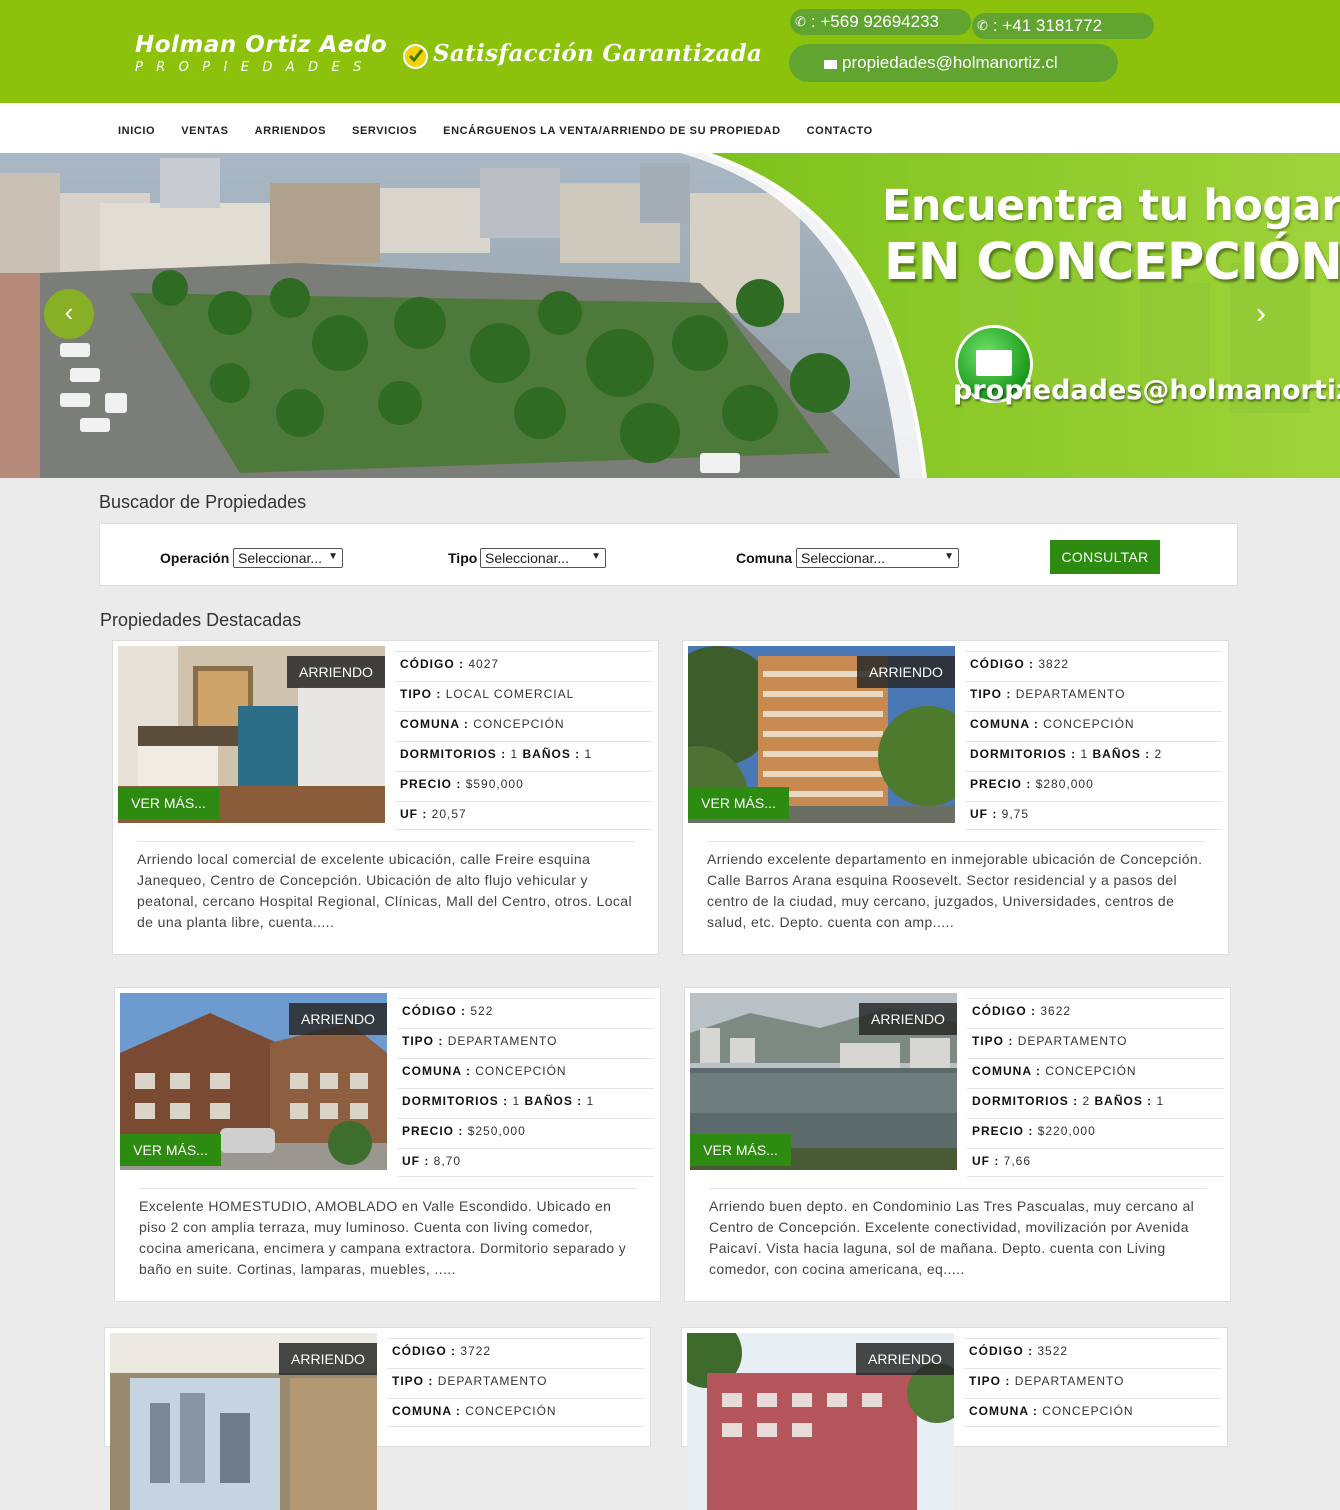  I want to click on email-text: propiedades@holmanortiz.cl, so click(950, 62).